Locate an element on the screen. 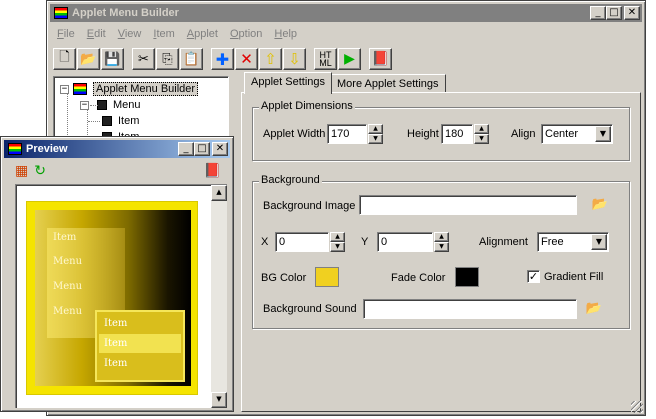  applet-width-spinner: ▲ ▼ is located at coordinates (375, 134).